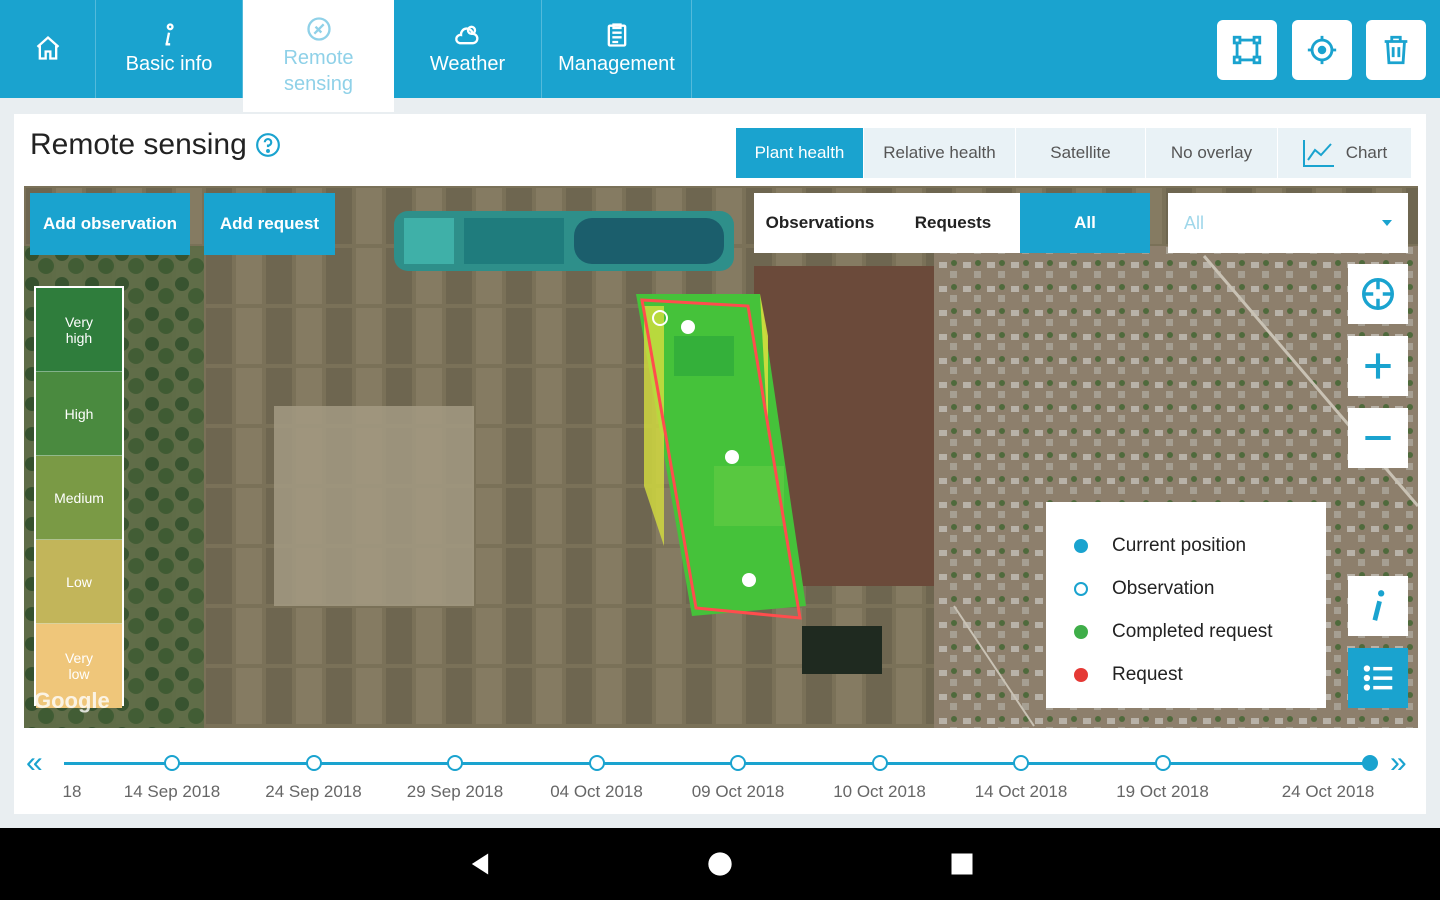 The width and height of the screenshot is (1440, 900). Describe the element at coordinates (79, 582) in the screenshot. I see `scale-low: Low` at that location.